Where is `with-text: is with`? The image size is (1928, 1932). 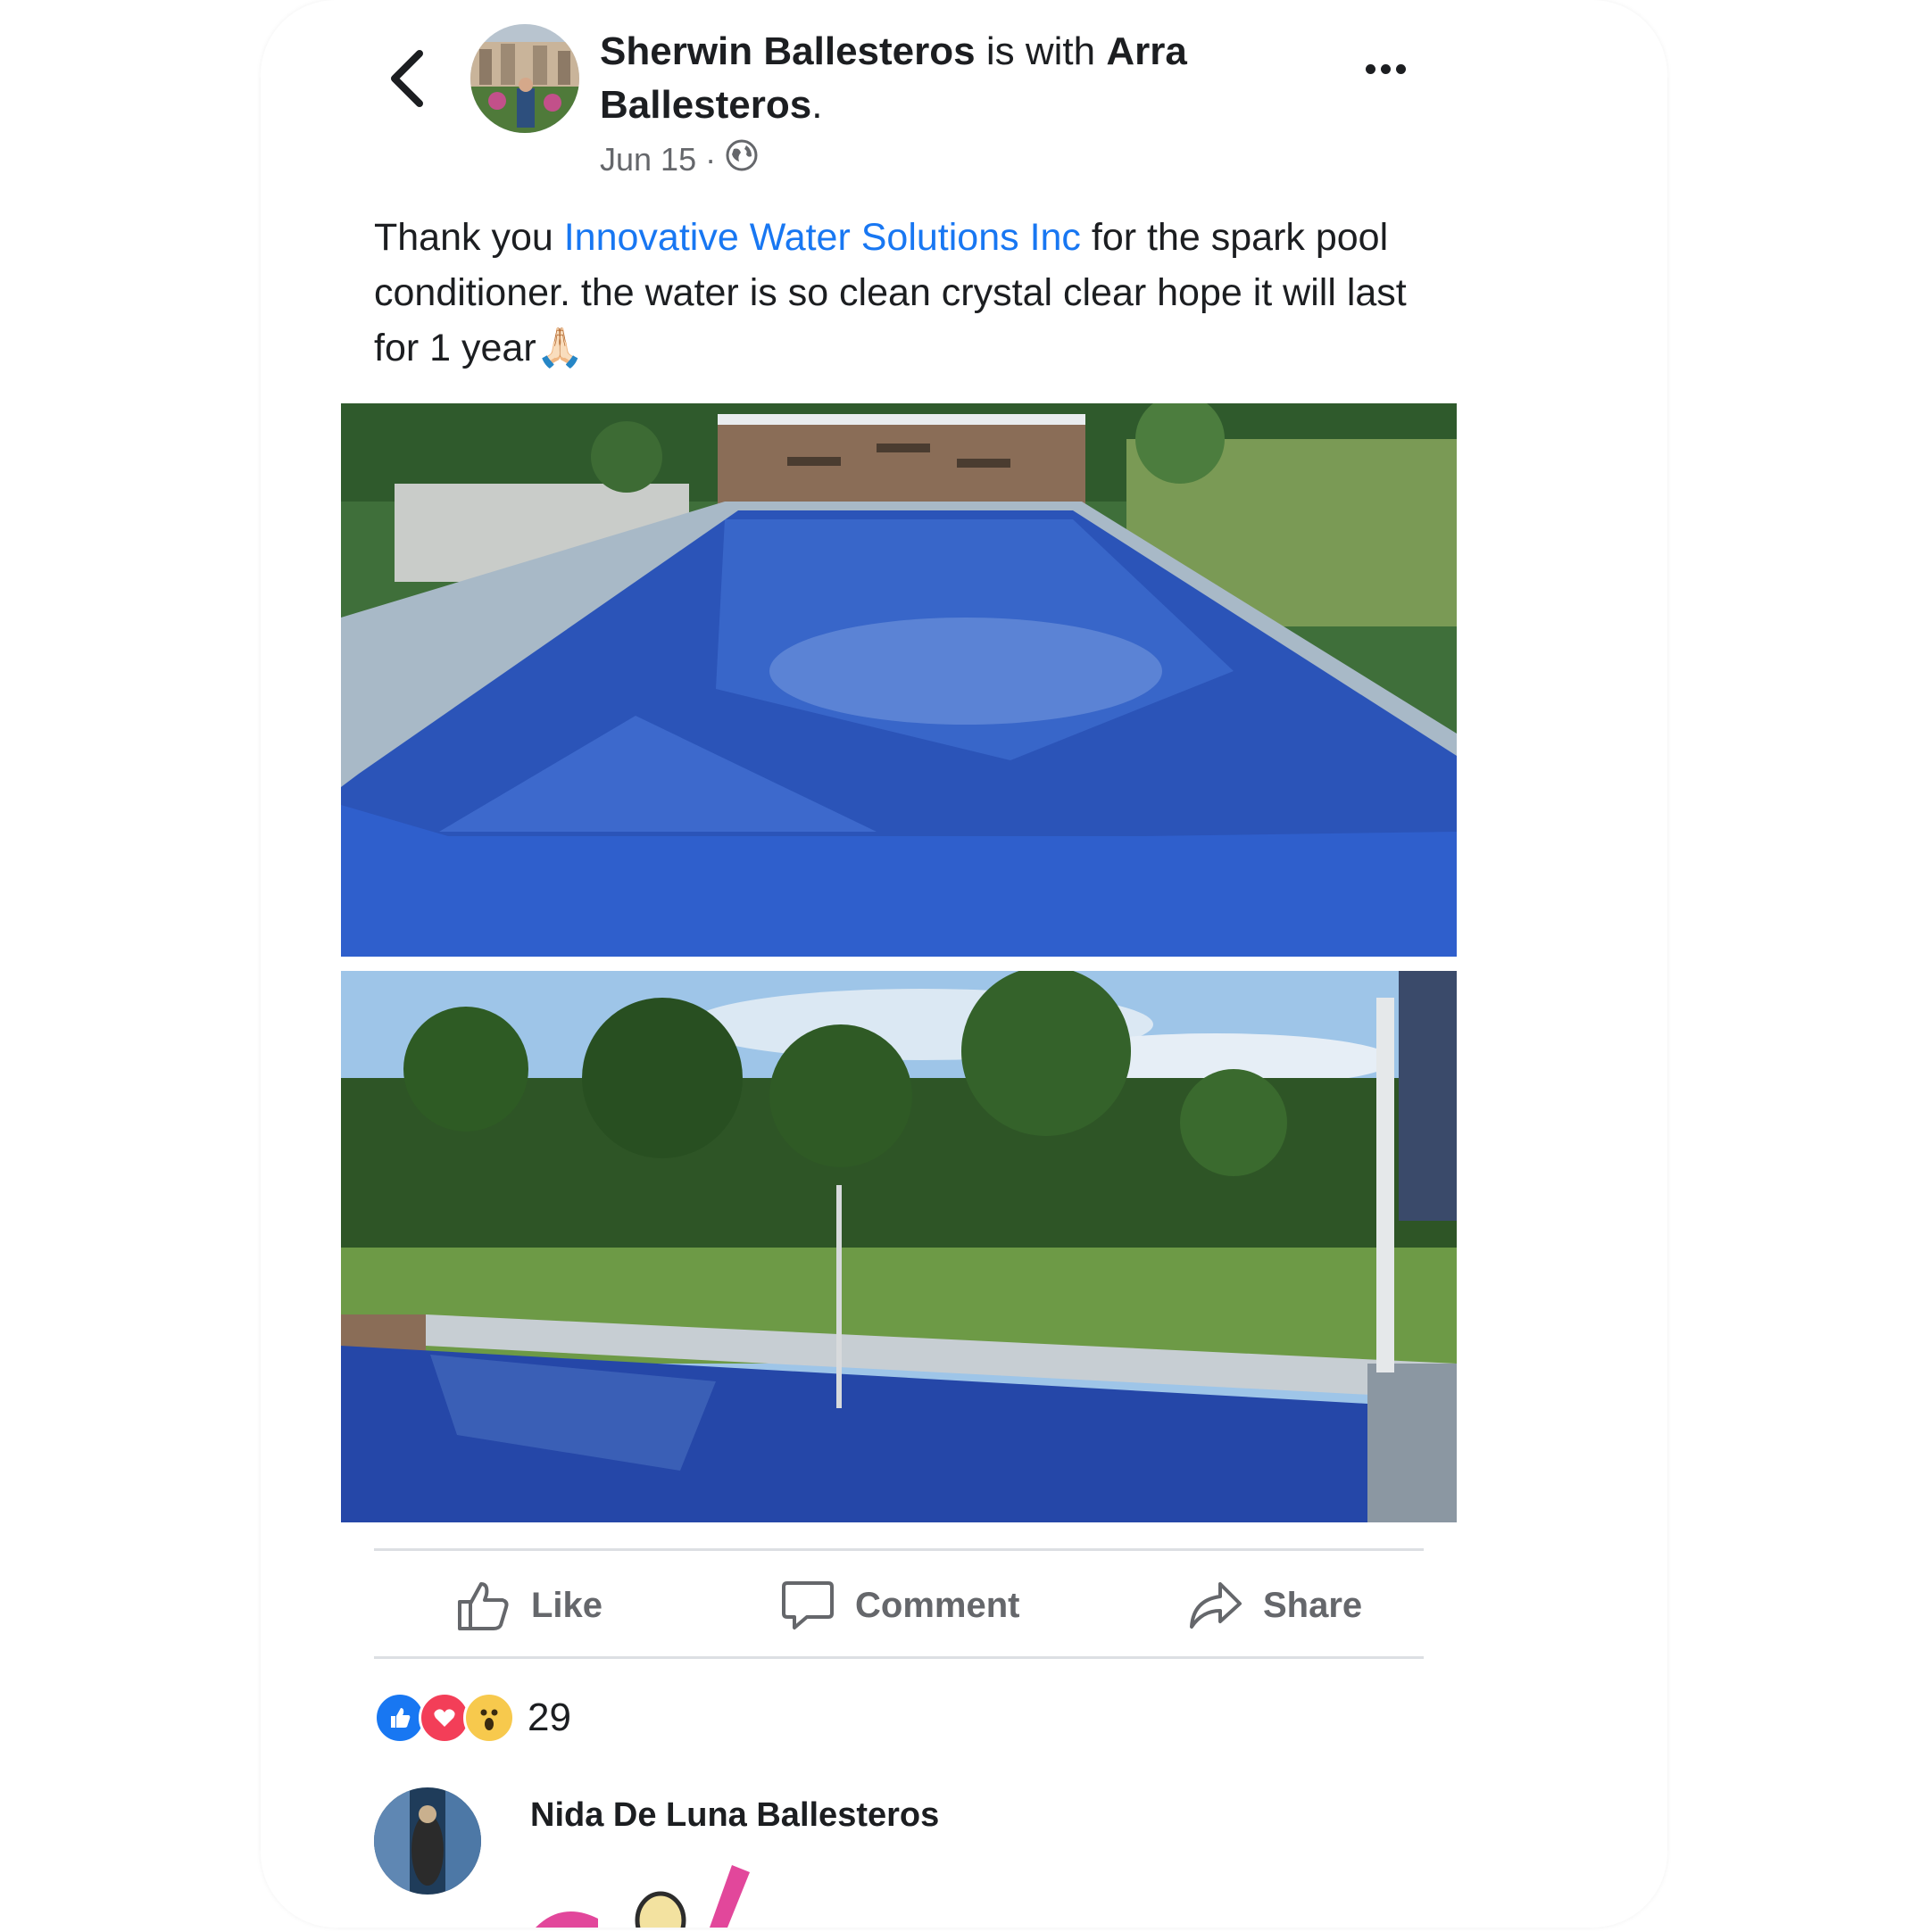
with-text: is with is located at coordinates (1040, 51).